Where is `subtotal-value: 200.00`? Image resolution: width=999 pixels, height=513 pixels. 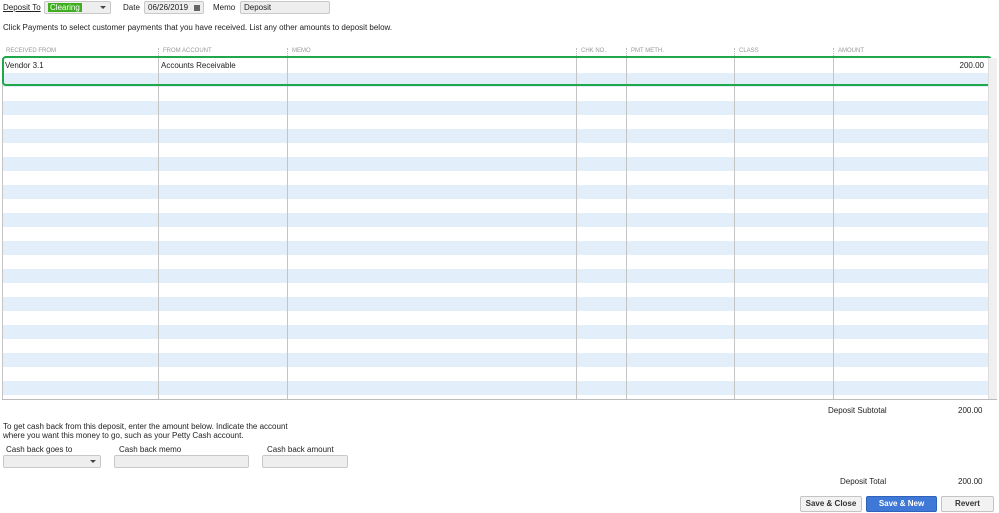
subtotal-value: 200.00 is located at coordinates (970, 410).